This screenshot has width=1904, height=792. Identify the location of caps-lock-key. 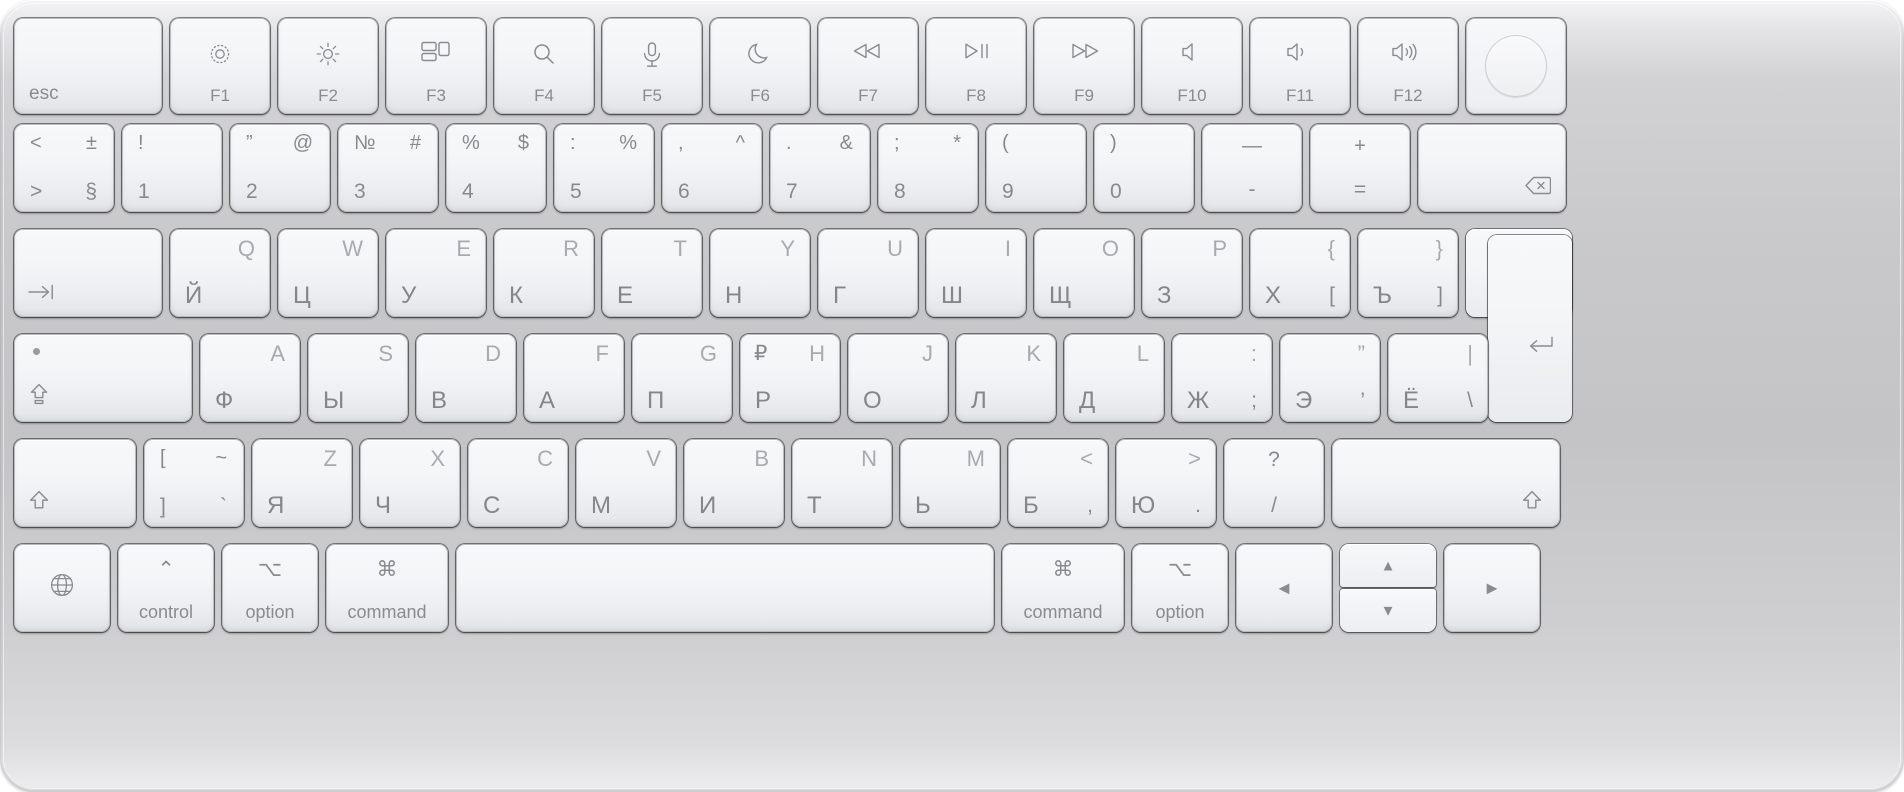
(103, 378).